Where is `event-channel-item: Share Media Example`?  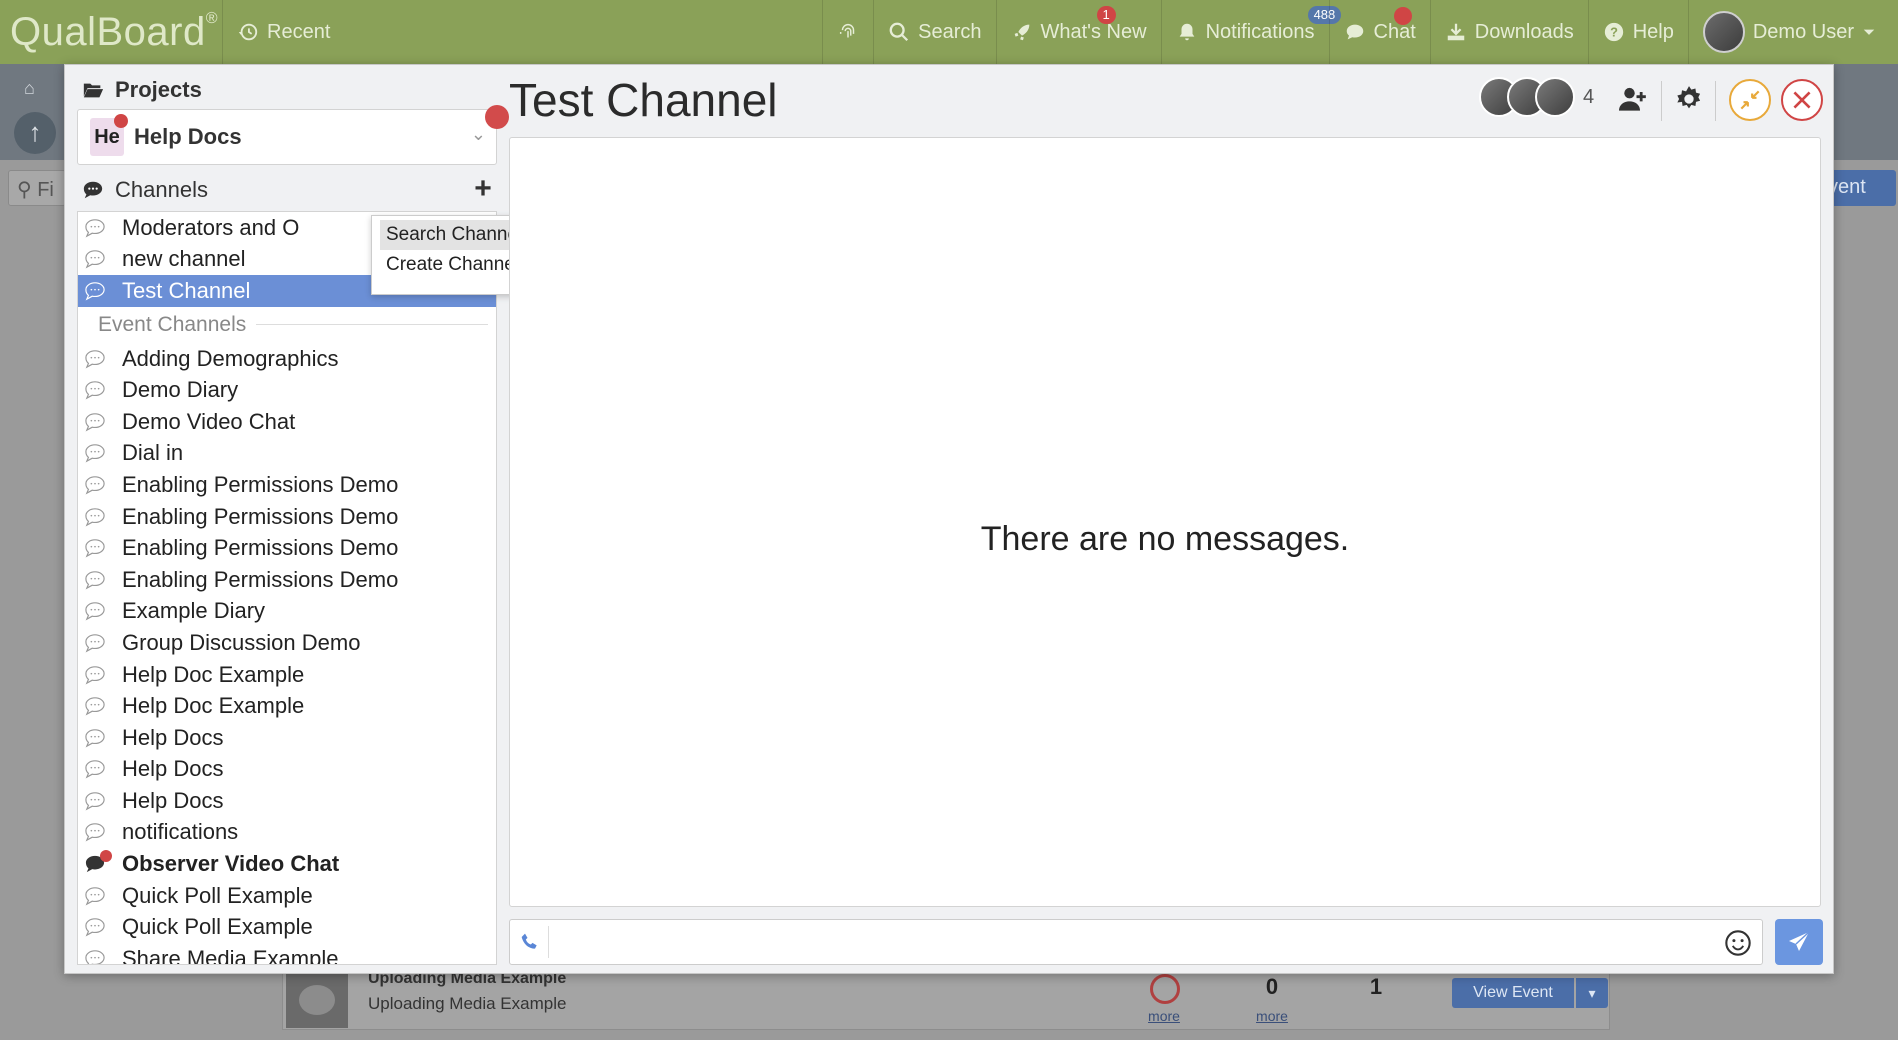 event-channel-item: Share Media Example is located at coordinates (287, 954).